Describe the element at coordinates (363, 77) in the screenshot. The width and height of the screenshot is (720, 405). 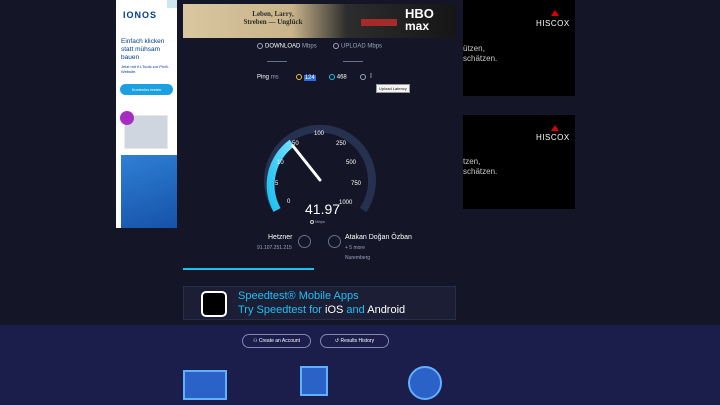
I see `upload-latency-icon` at that location.